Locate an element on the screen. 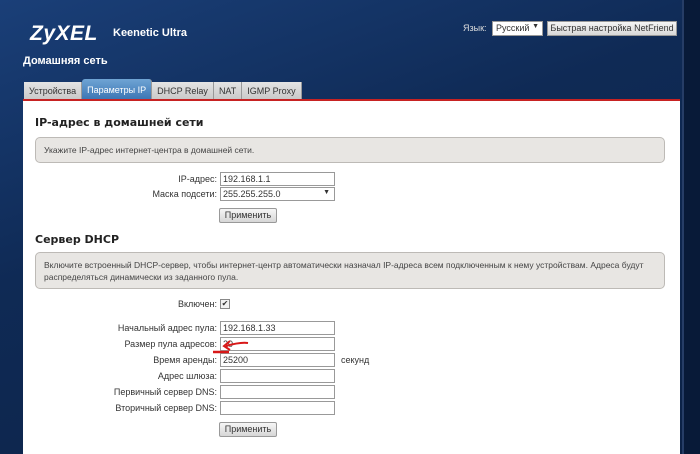 The height and width of the screenshot is (454, 700). tab-dhcp-relay: DHCP Relay is located at coordinates (183, 91).